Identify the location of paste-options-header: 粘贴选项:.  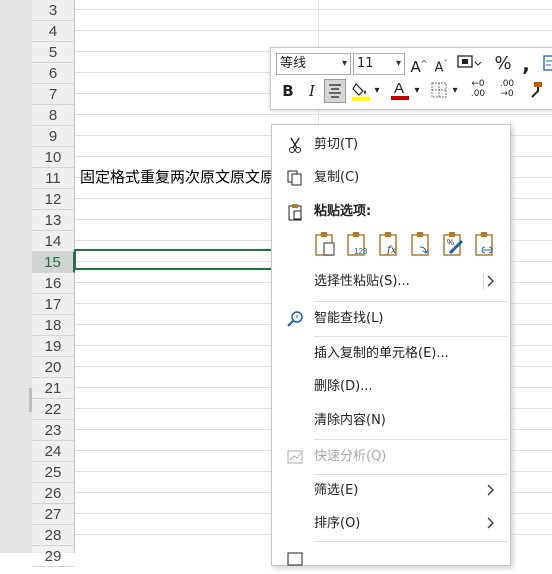
(390, 211).